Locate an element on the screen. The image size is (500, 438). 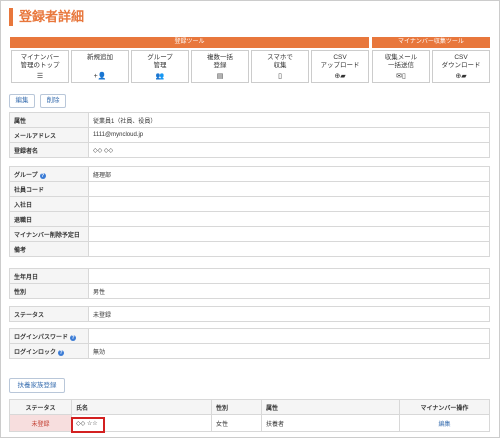
add-new-button: 新規追加 +👤 is located at coordinates (100, 66).